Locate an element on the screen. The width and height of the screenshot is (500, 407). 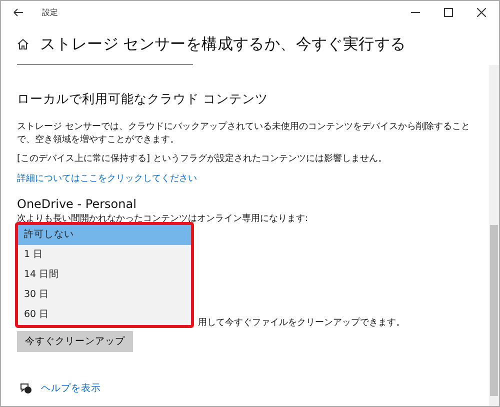
dropdown-option: 1 日 is located at coordinates (104, 255).